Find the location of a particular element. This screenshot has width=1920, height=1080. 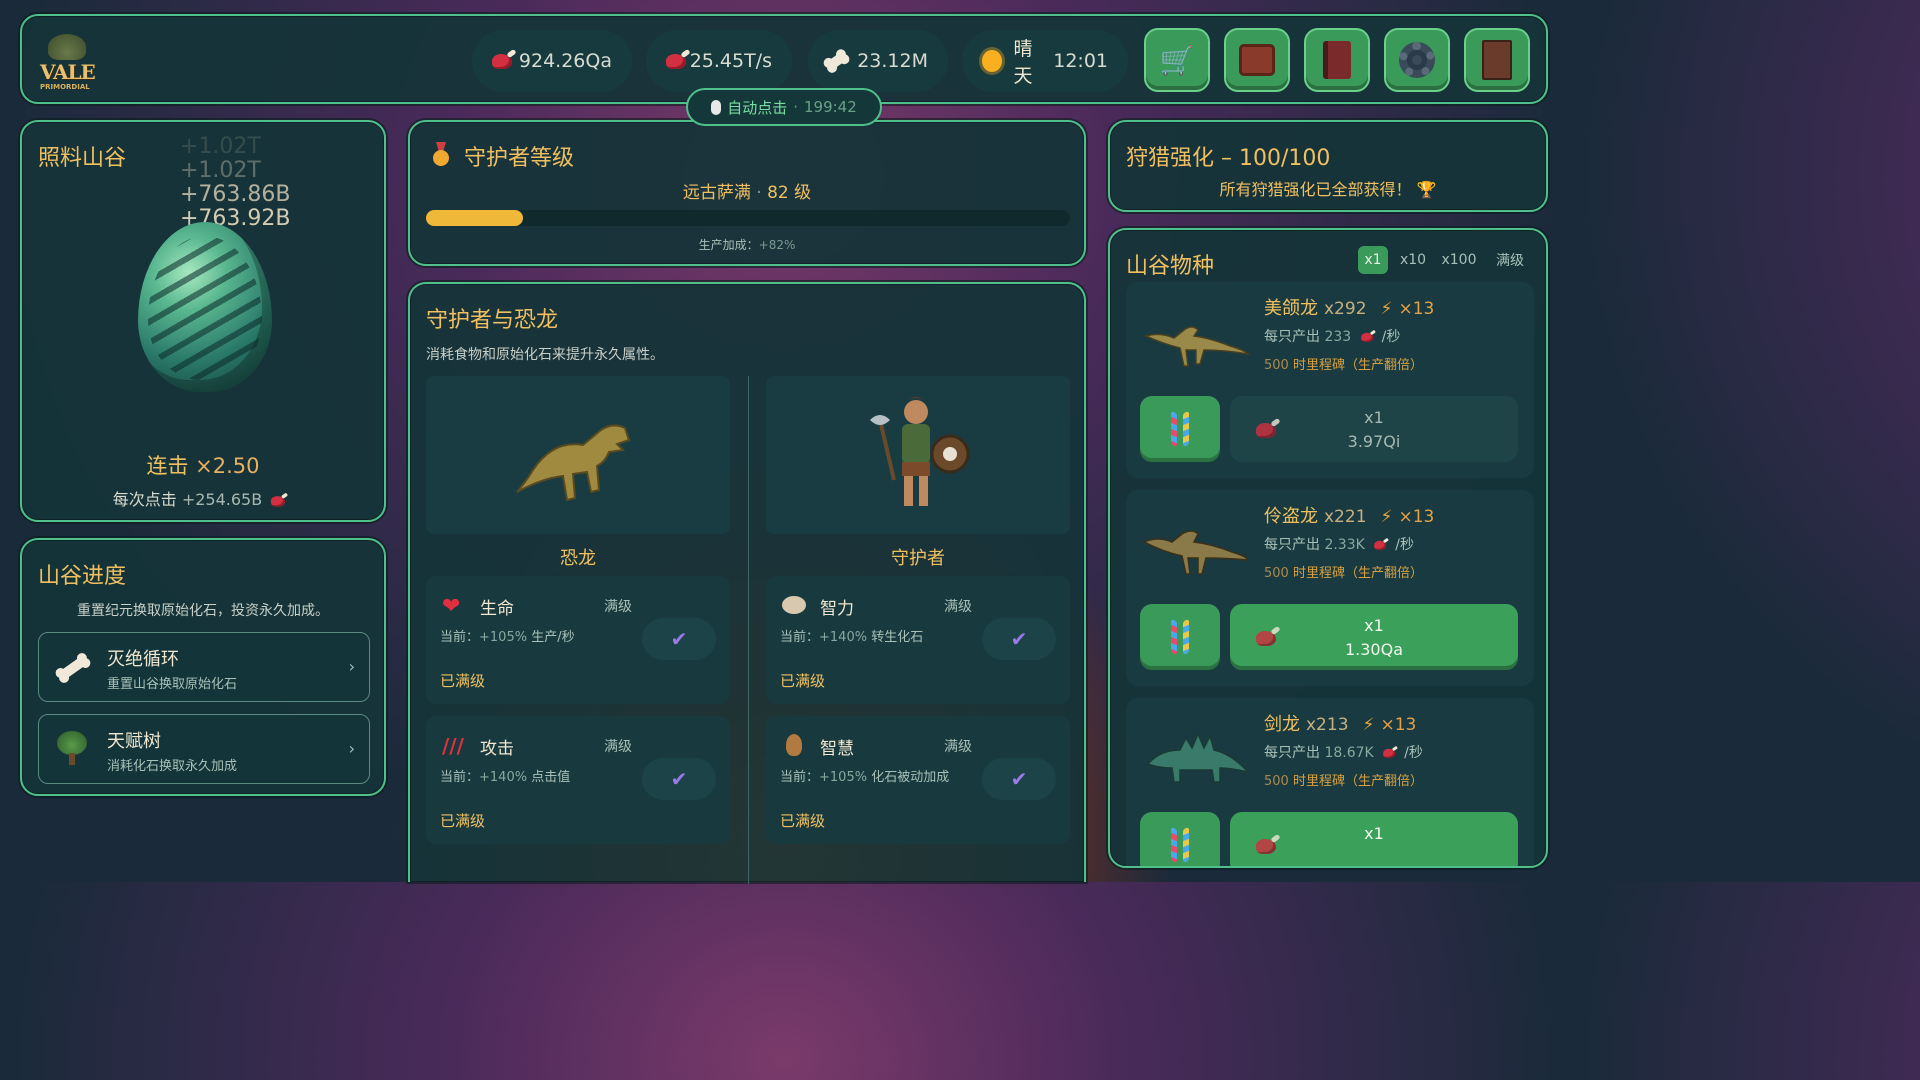

mouse-icon is located at coordinates (716, 107).